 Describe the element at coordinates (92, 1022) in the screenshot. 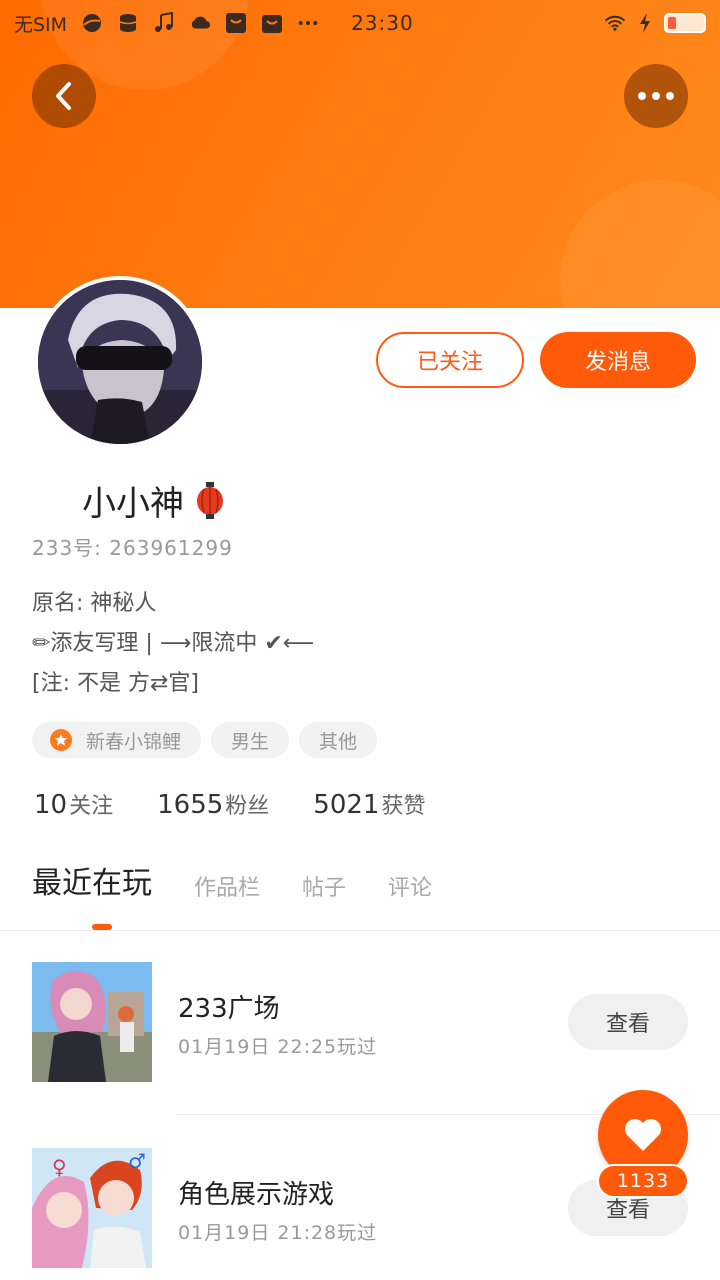

I see `game-thumbnail` at that location.